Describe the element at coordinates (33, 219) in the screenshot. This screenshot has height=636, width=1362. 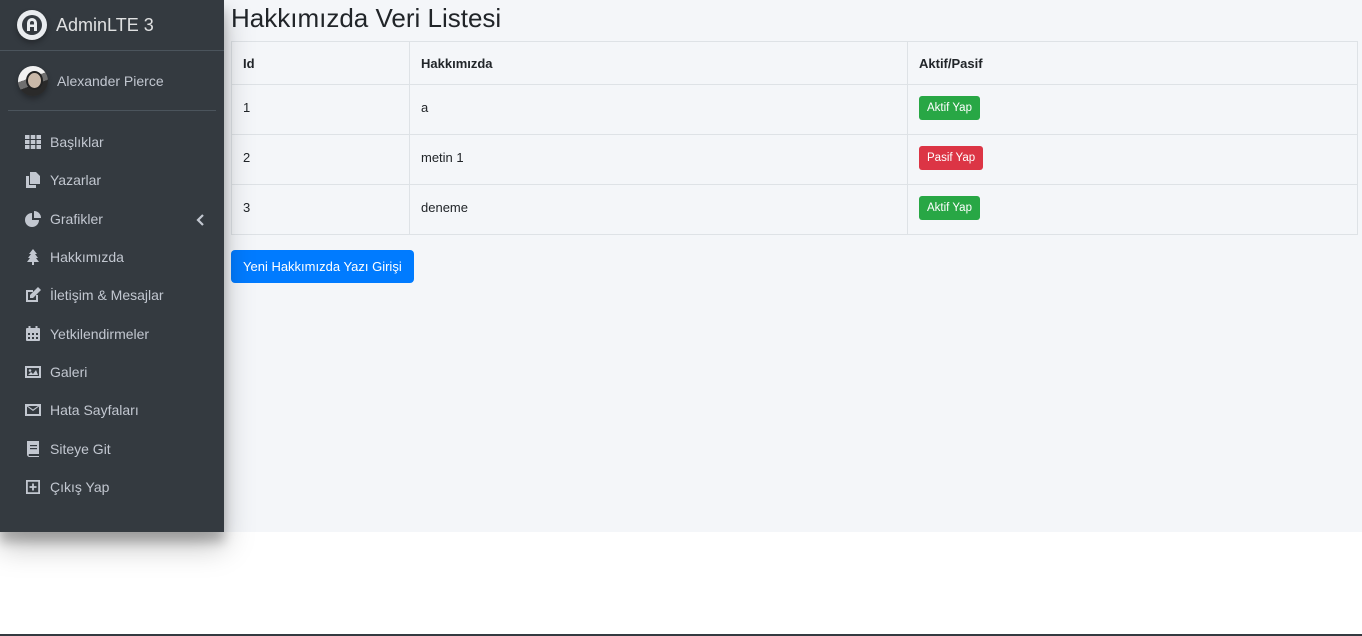
I see `chart-pie-icon` at that location.